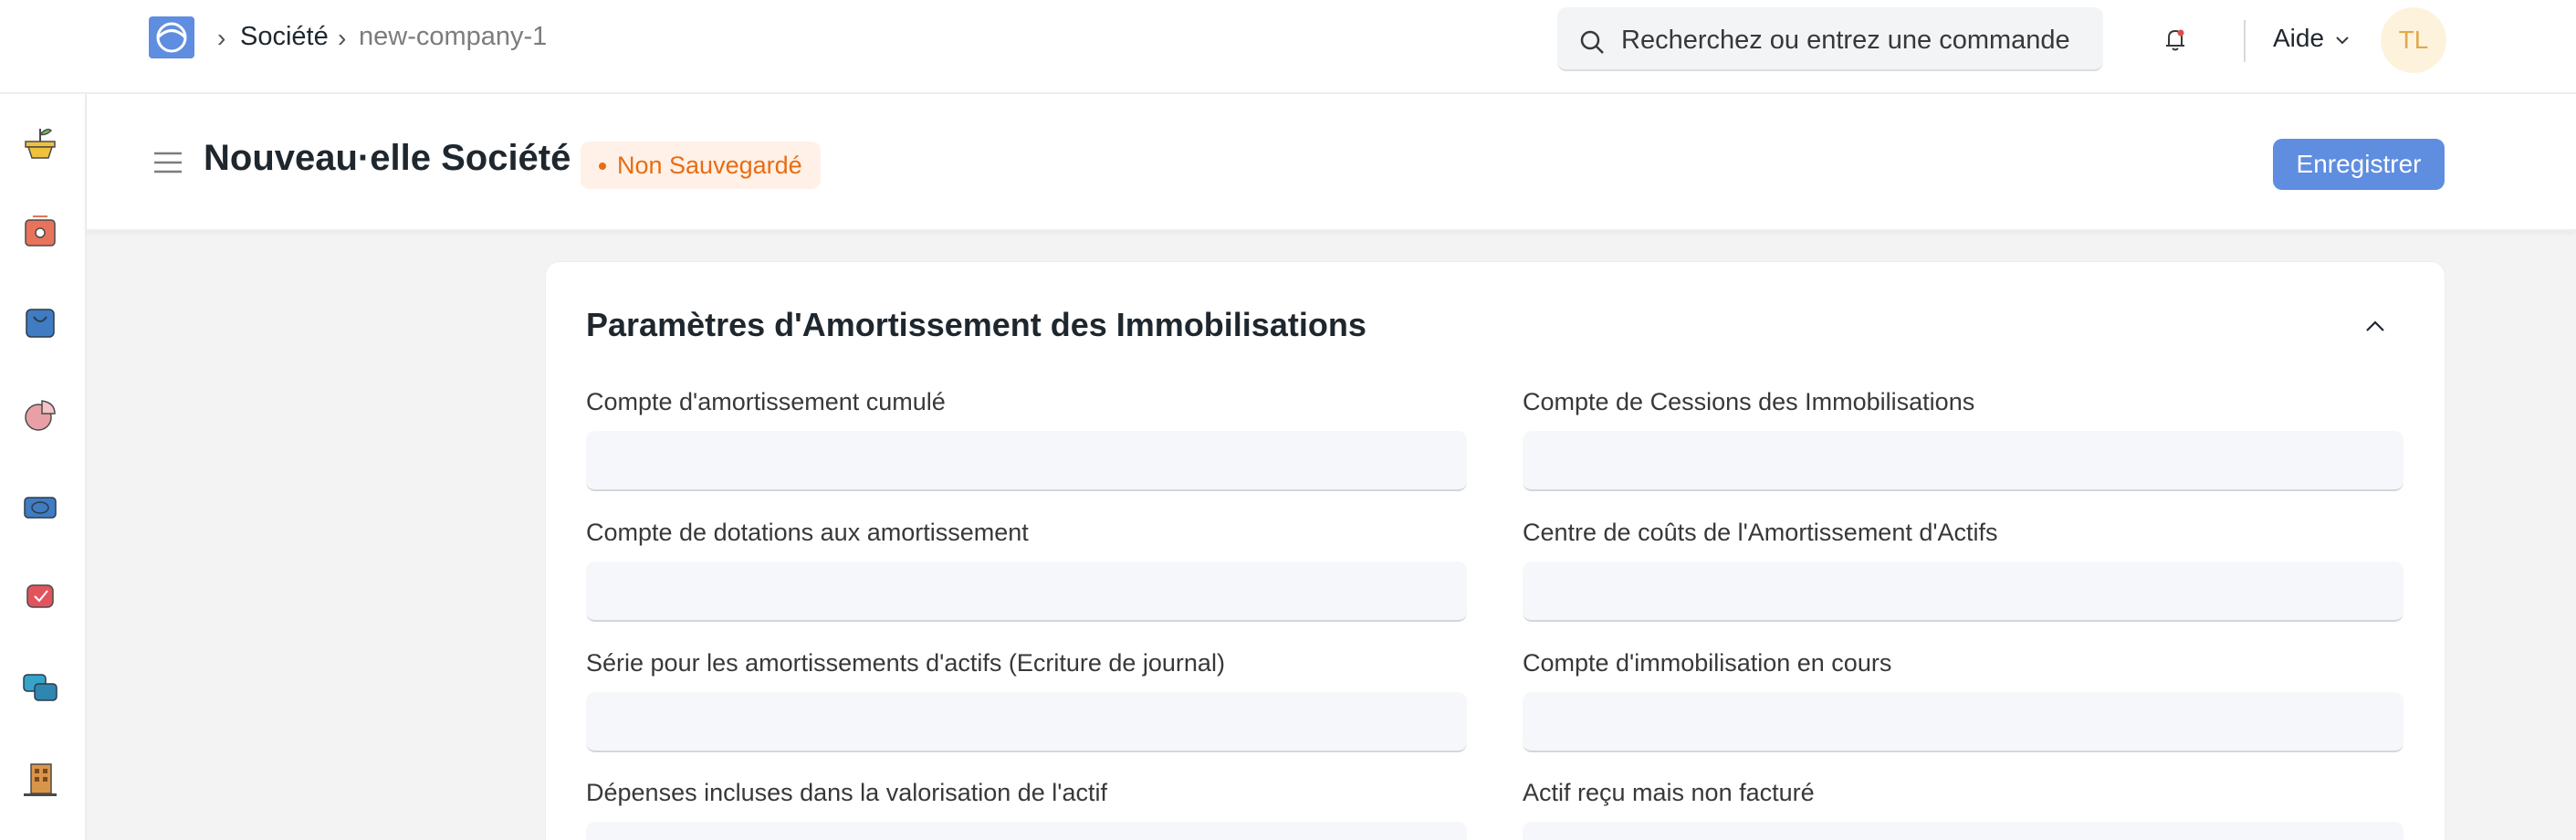  I want to click on status-badge: Non Sauvegardé, so click(701, 165).